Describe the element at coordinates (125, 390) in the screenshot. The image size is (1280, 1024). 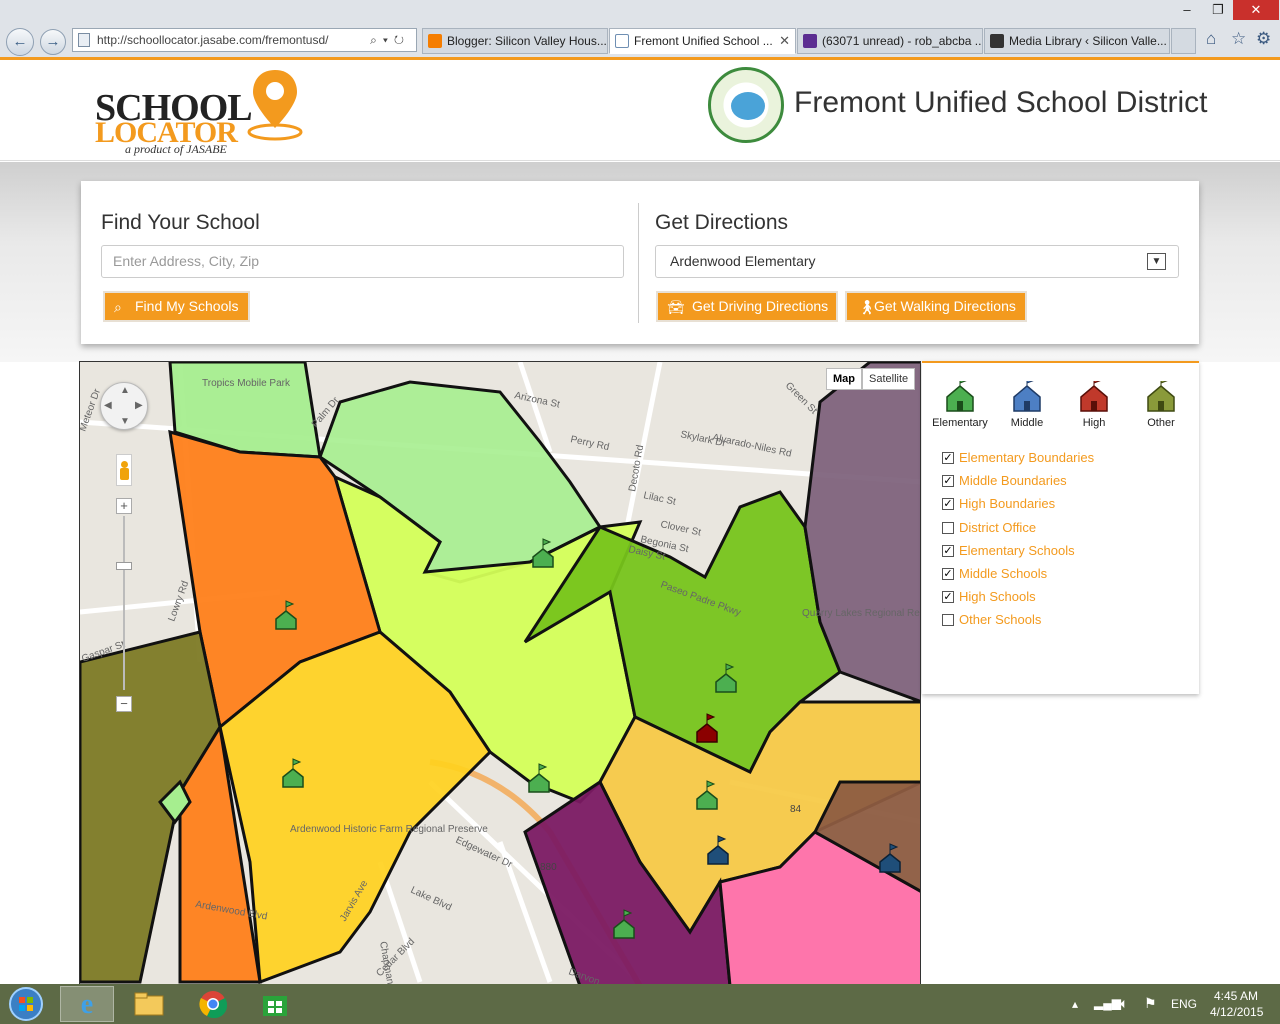
I see `pan-up-icon: ▲` at that location.